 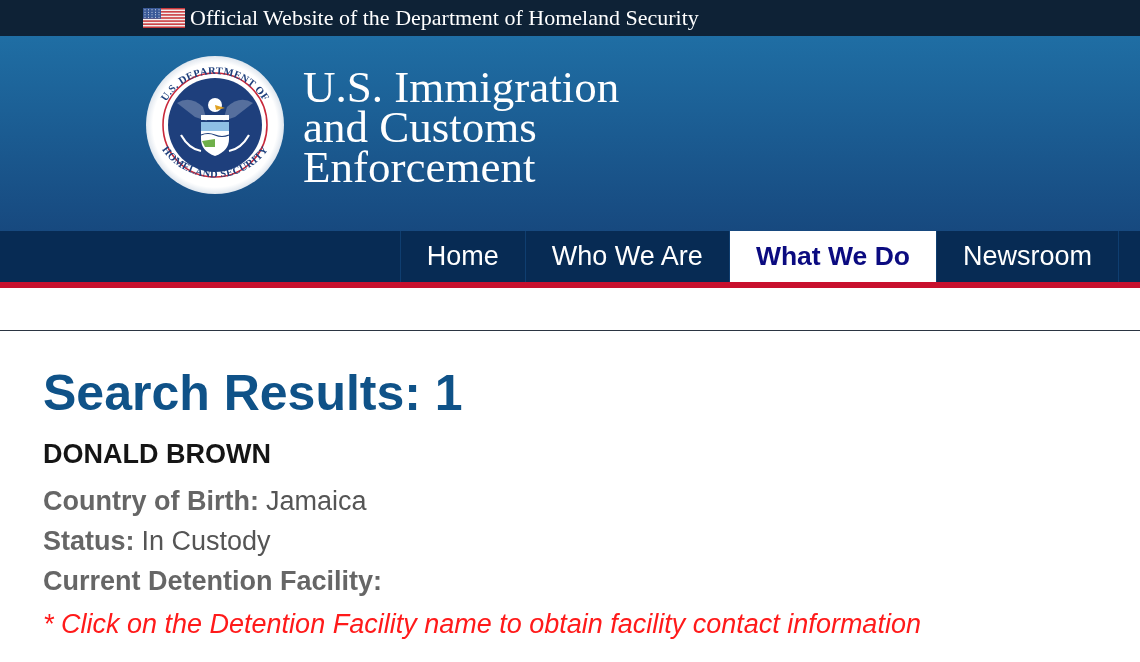 I want to click on field-value: Jamaica, so click(x=316, y=501).